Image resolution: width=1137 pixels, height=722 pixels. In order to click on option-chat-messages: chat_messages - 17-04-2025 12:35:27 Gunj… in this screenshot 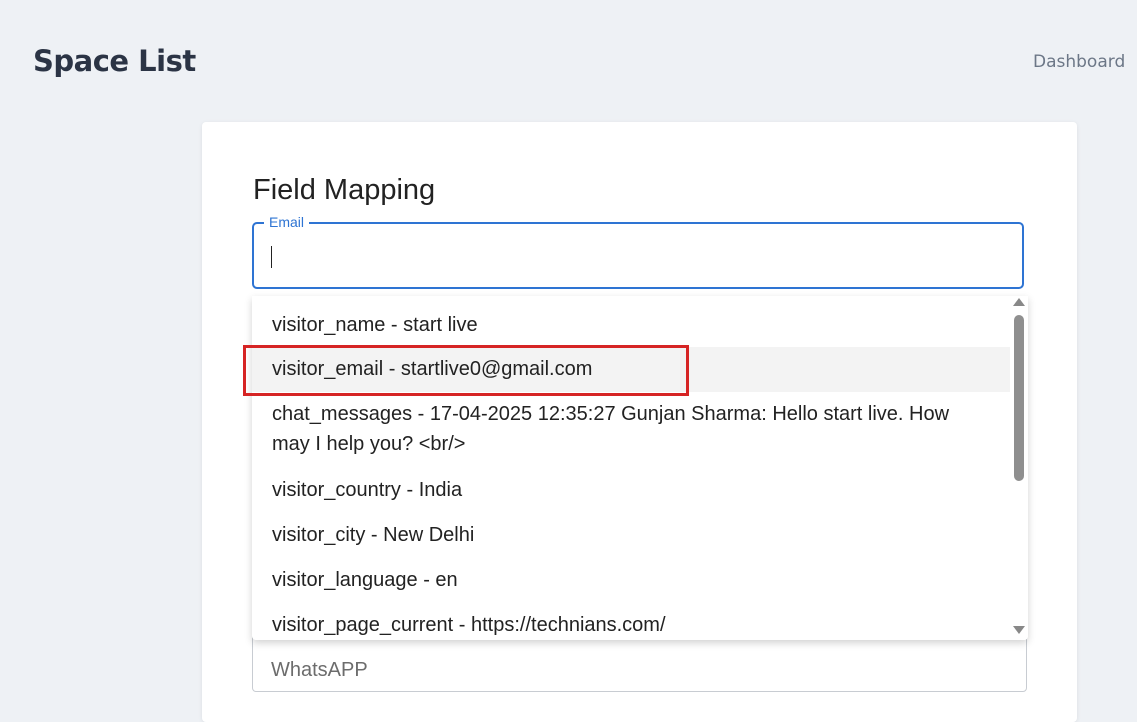, I will do `click(631, 429)`.